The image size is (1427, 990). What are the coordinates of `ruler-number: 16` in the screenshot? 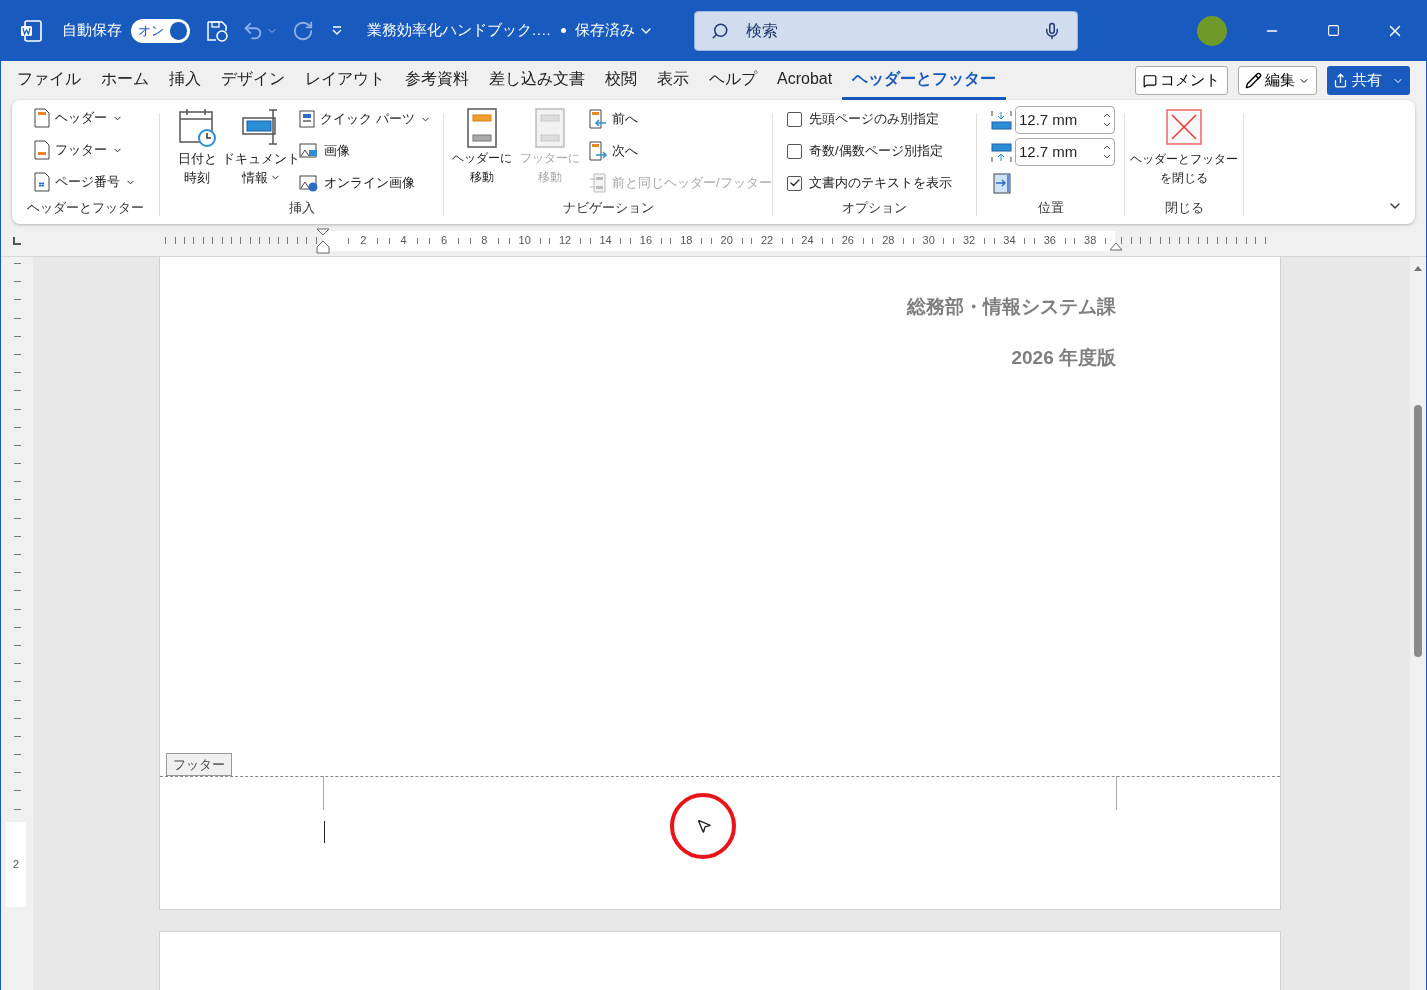 It's located at (646, 240).